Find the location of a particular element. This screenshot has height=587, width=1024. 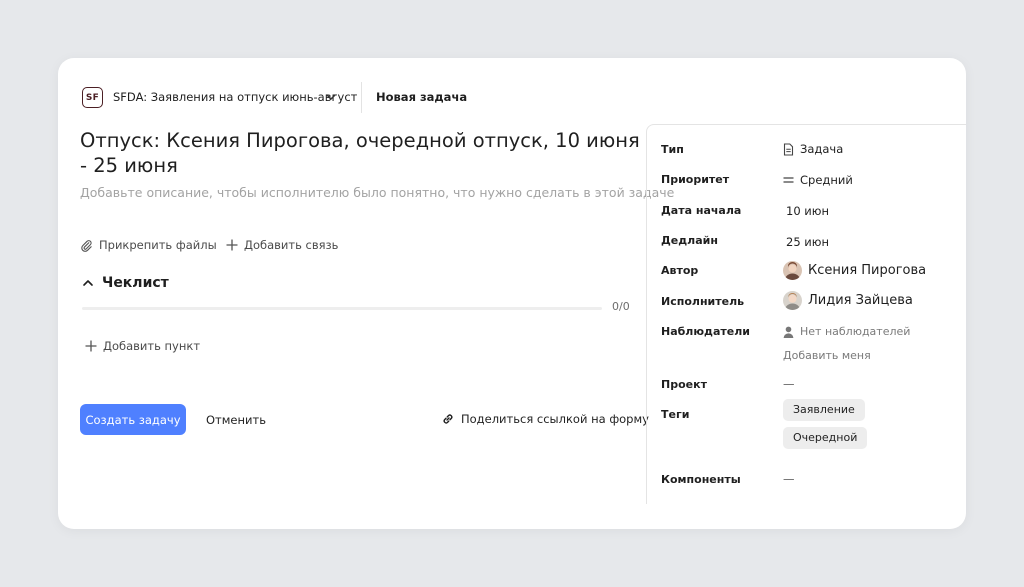

header-divider is located at coordinates (361, 97).